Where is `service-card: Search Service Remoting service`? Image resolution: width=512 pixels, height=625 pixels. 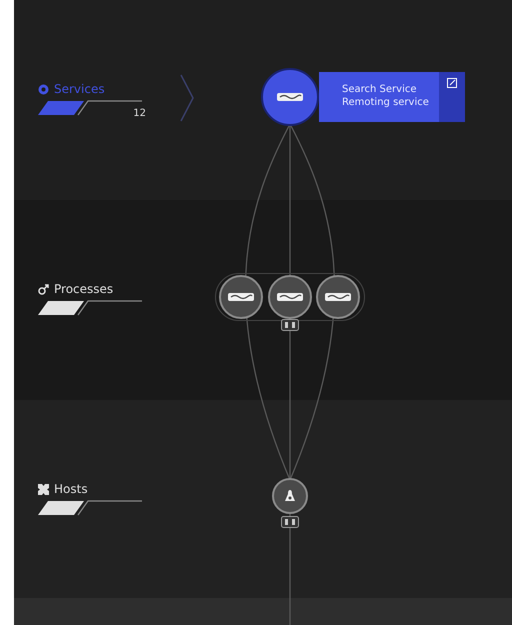
service-card: Search Service Remoting service is located at coordinates (392, 97).